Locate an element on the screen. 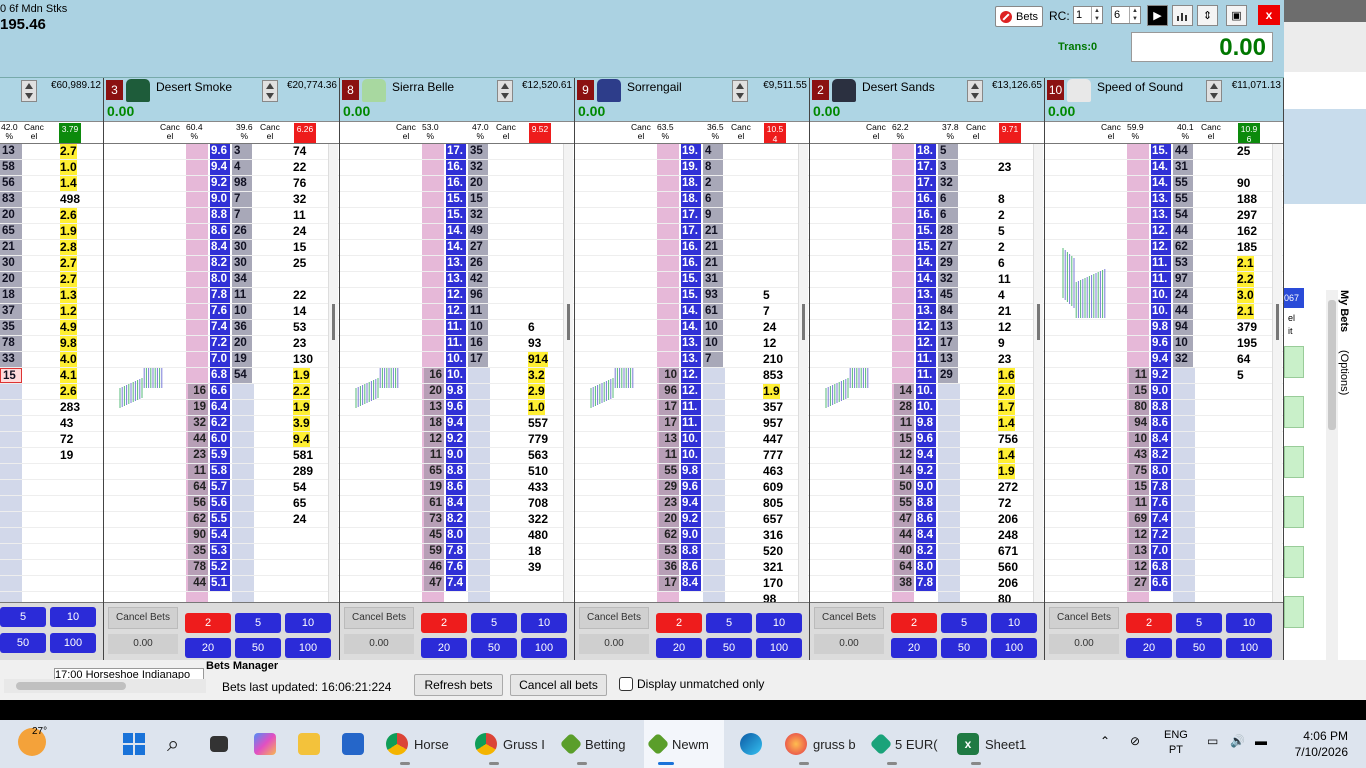 The width and height of the screenshot is (1366, 768). lay-volume: 73 is located at coordinates (434, 519).